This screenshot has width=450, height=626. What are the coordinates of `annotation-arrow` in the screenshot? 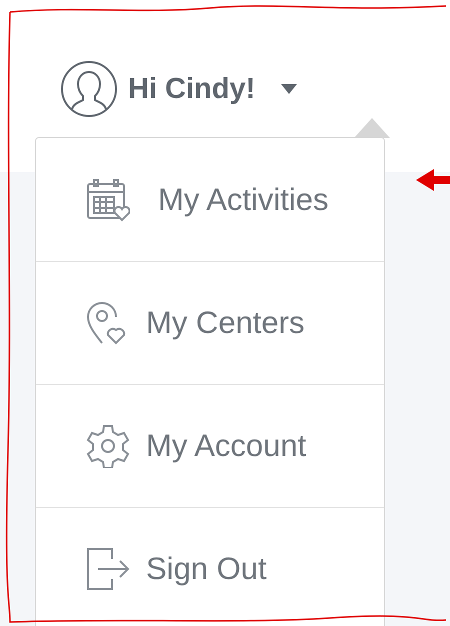 It's located at (433, 180).